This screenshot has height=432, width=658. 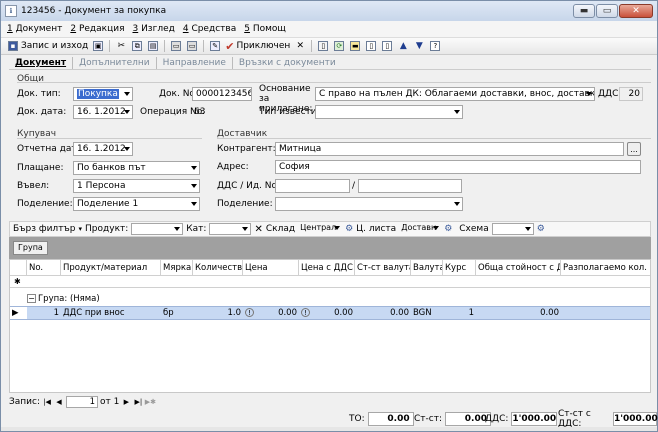 What do you see at coordinates (115, 63) in the screenshot?
I see `tab-additional: Допълнителни` at bounding box center [115, 63].